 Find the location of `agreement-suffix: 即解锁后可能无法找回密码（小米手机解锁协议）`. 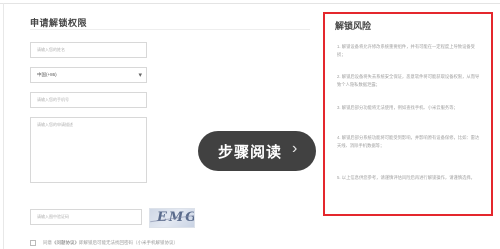

agreement-suffix: 即解锁后可能无法找回密码（小米手机解锁协议） is located at coordinates (128, 242).